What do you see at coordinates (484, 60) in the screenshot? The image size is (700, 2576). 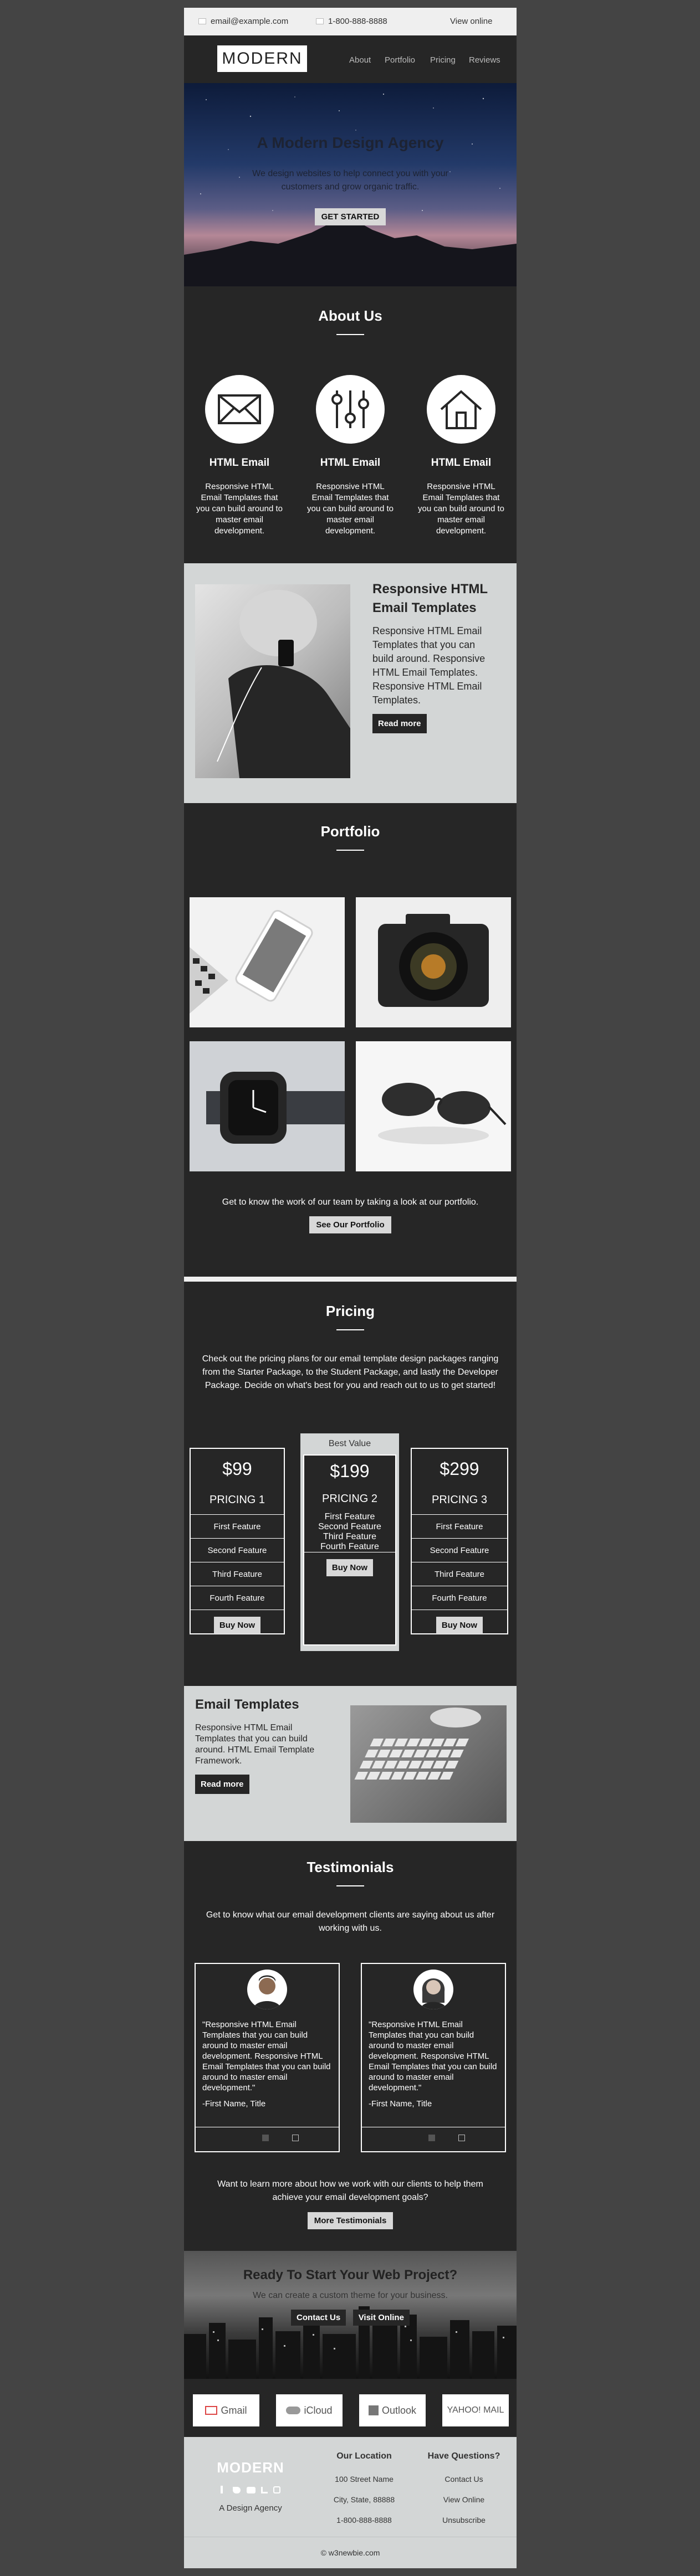 I see `nav-link-reviews: Reviews` at bounding box center [484, 60].